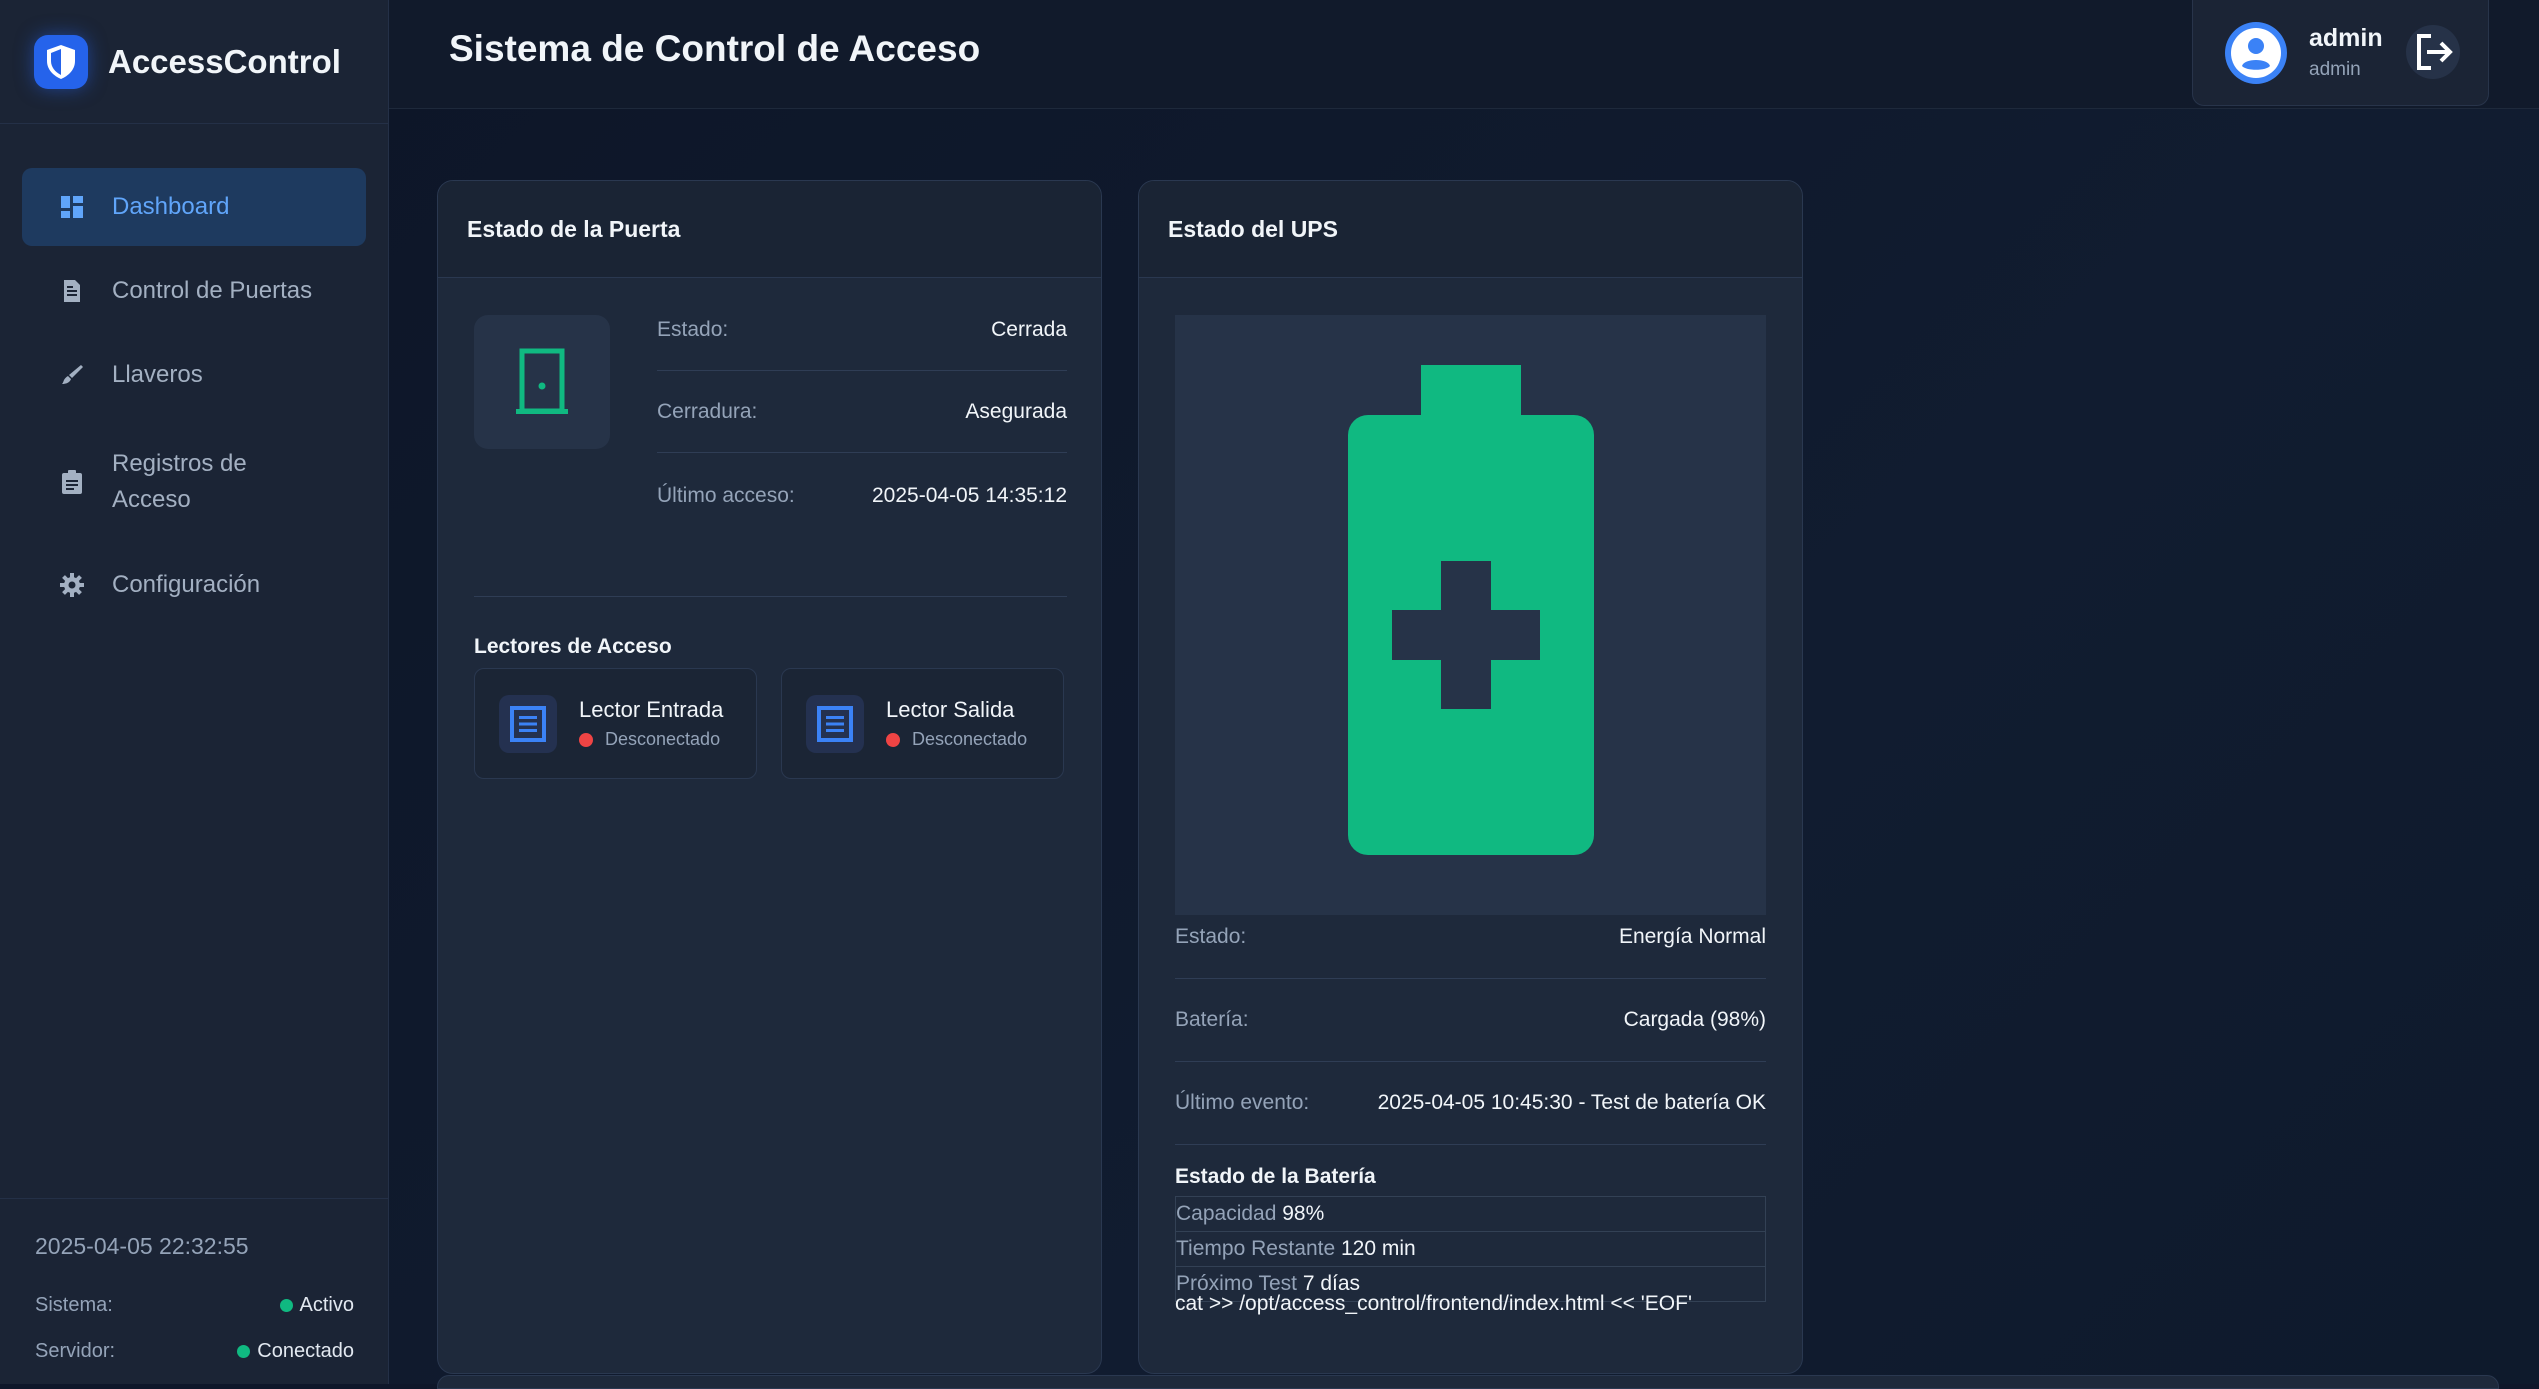 Image resolution: width=2539 pixels, height=1389 pixels. What do you see at coordinates (1571, 1102) in the screenshot?
I see `ups-ultimo-evento-value: 2025-04-05 10:45:30 - Test de batería OK` at bounding box center [1571, 1102].